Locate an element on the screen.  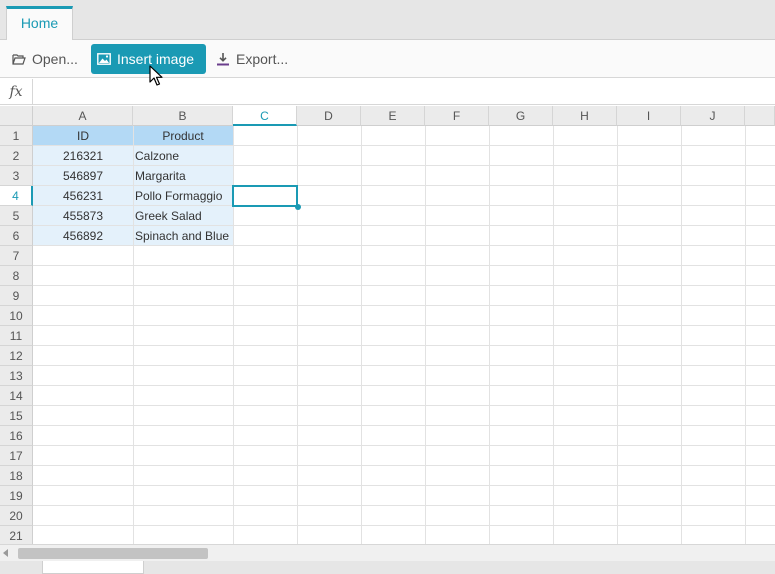
row-header-8: 8 is located at coordinates (16, 276).